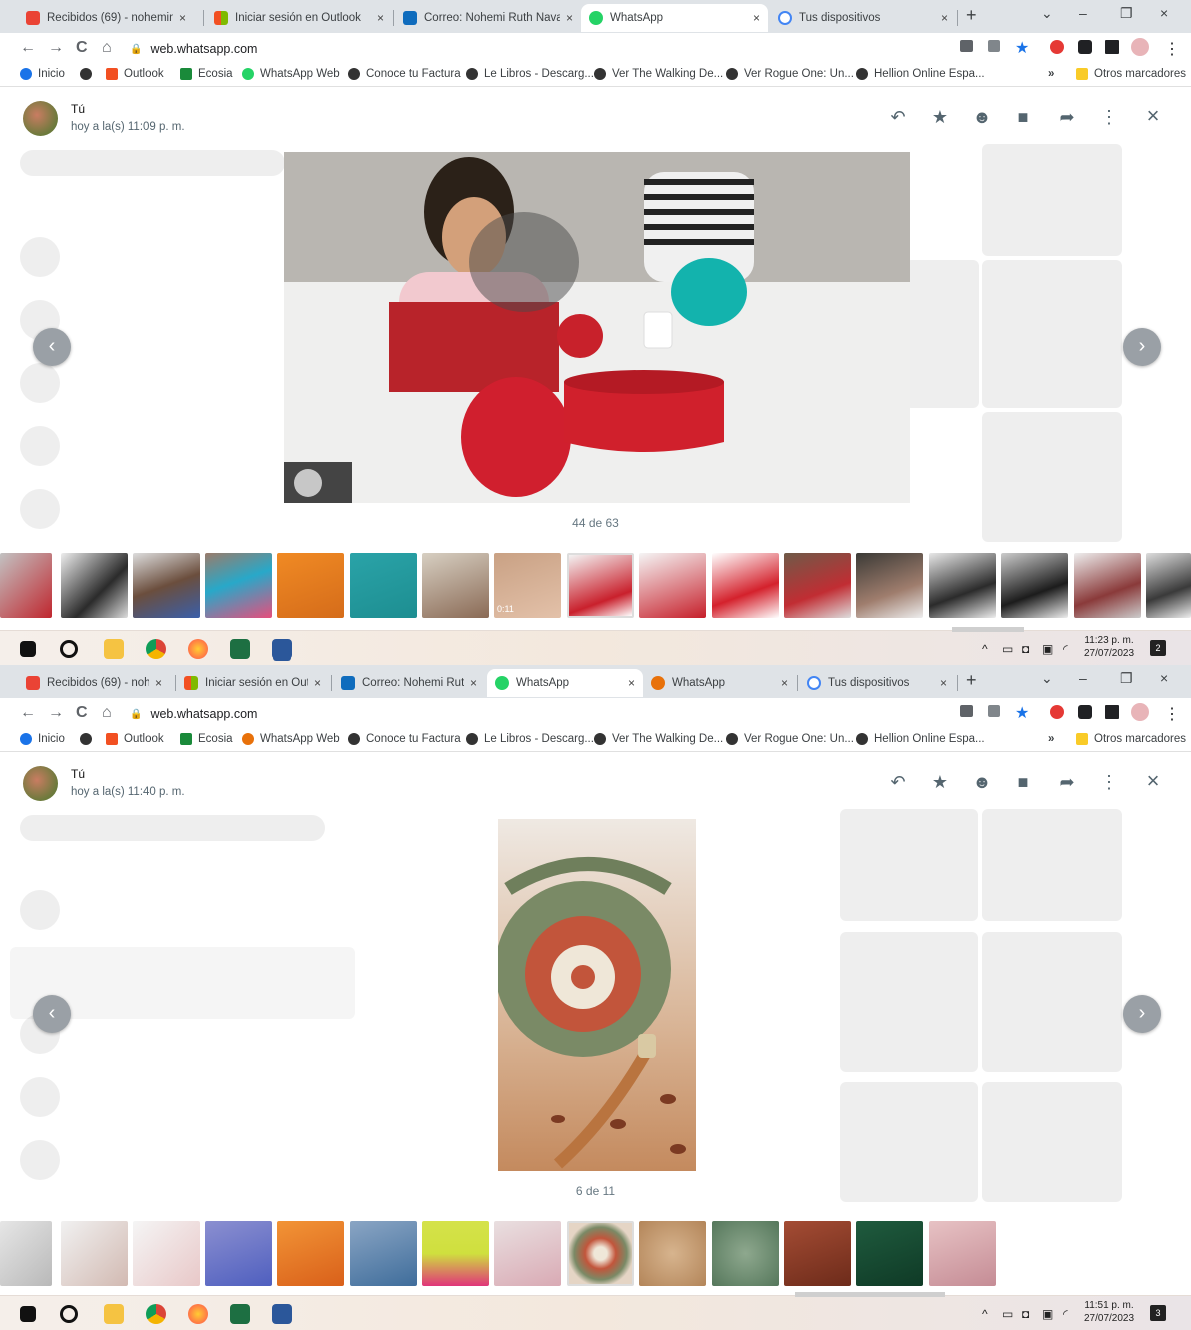  What do you see at coordinates (94, 683) in the screenshot?
I see `tab-gmail: Recibidos (69) - nohe ×` at bounding box center [94, 683].